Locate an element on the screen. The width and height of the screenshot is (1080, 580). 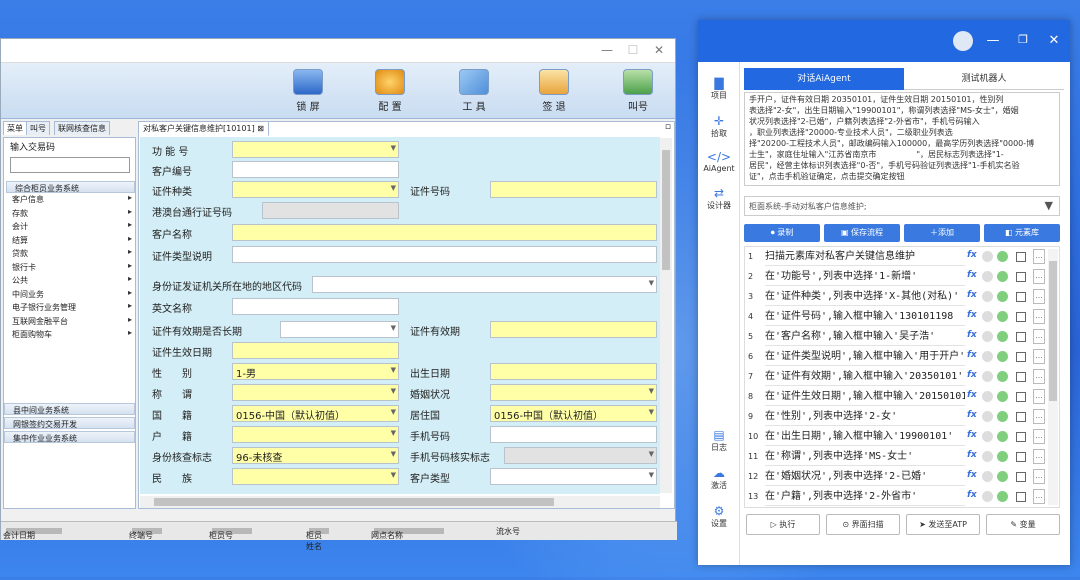
restore-icon: ❐ is located at coordinates (1023, 39).